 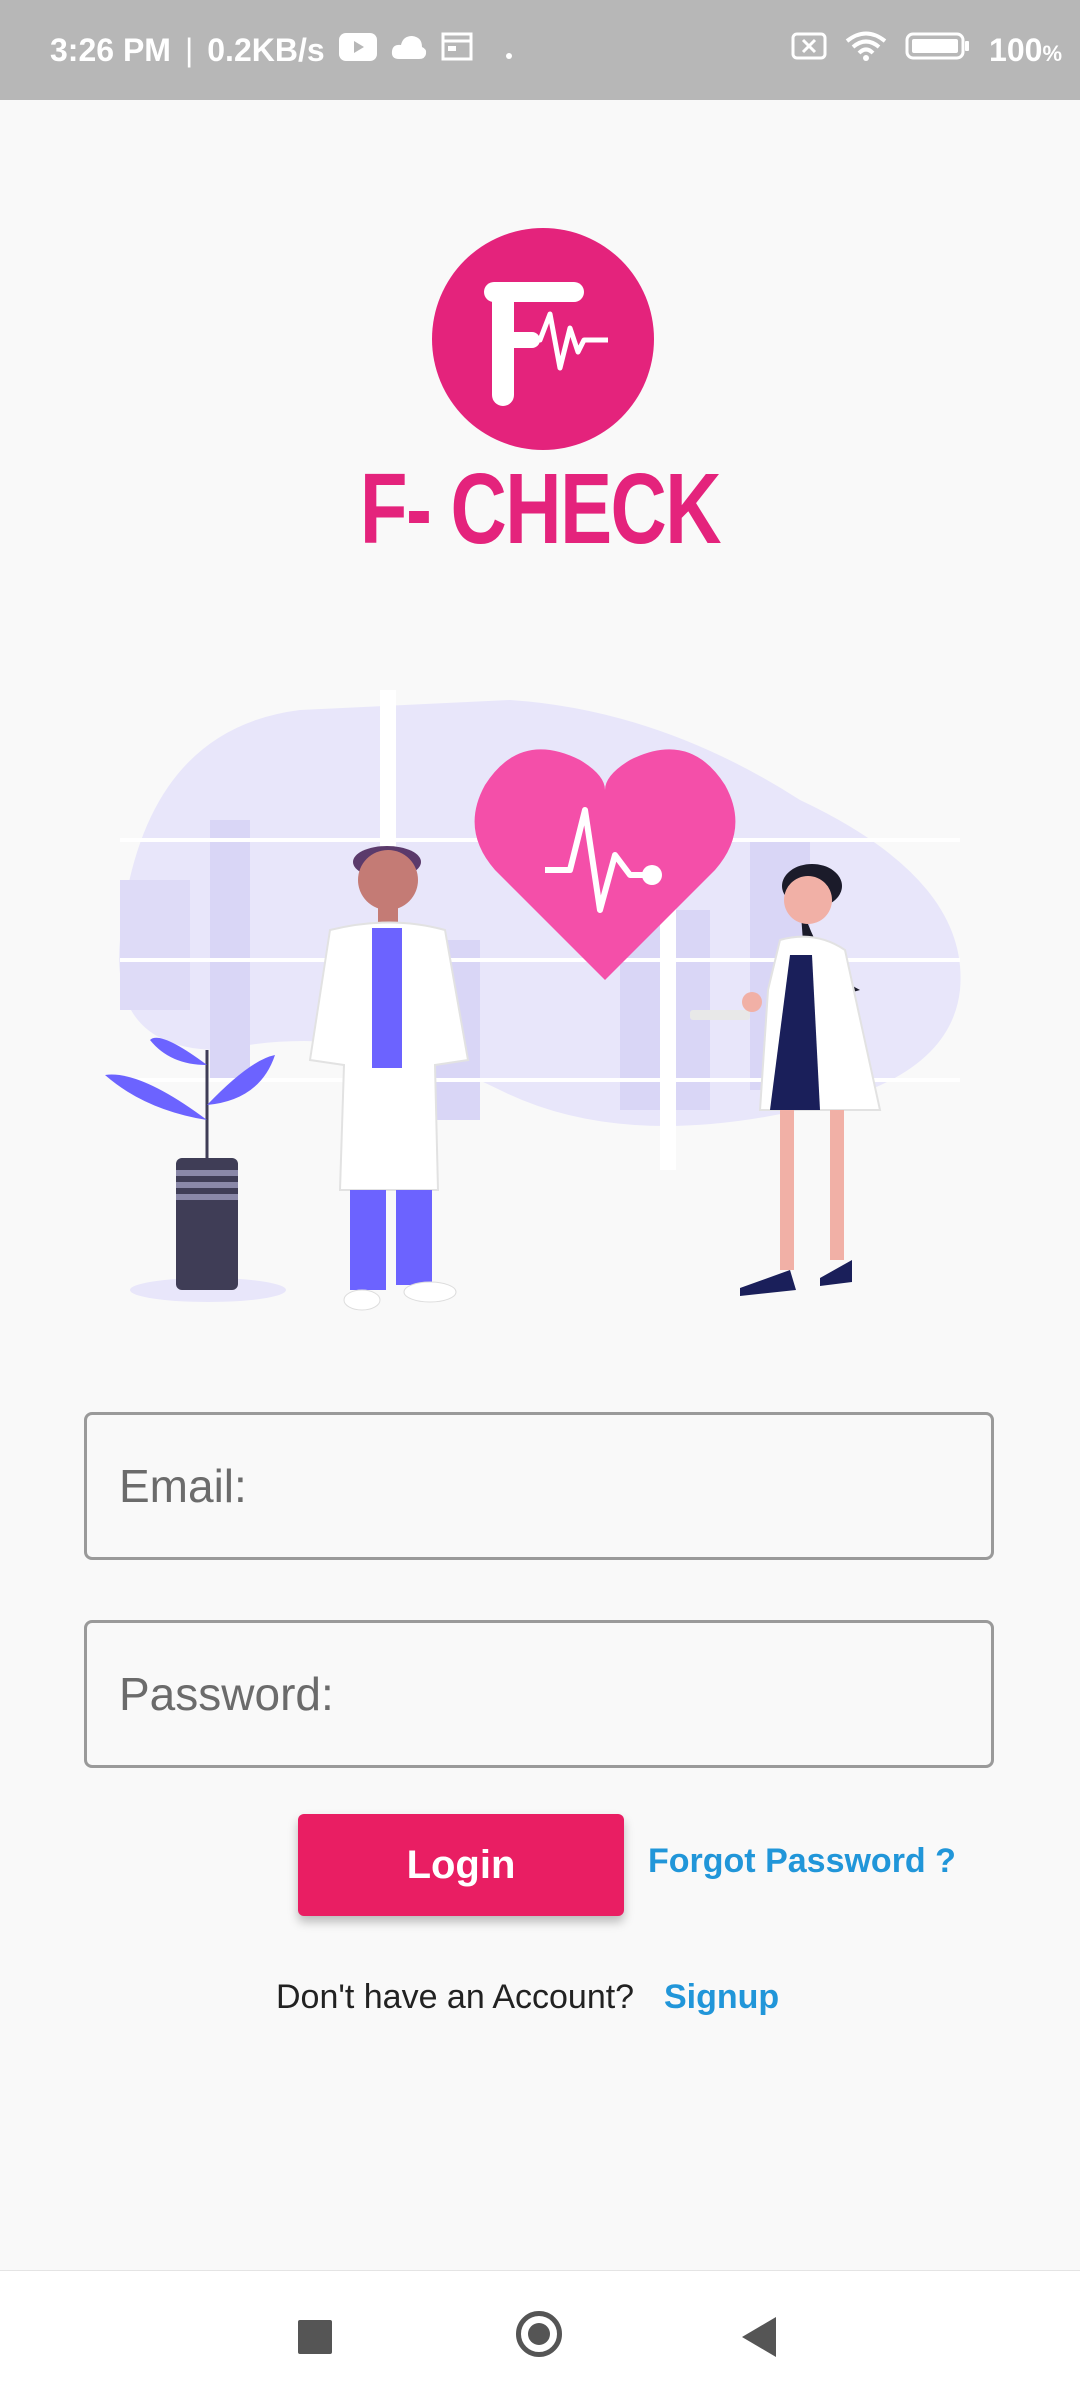 What do you see at coordinates (266, 49) in the screenshot?
I see `status-speed: 0.2KB/s` at bounding box center [266, 49].